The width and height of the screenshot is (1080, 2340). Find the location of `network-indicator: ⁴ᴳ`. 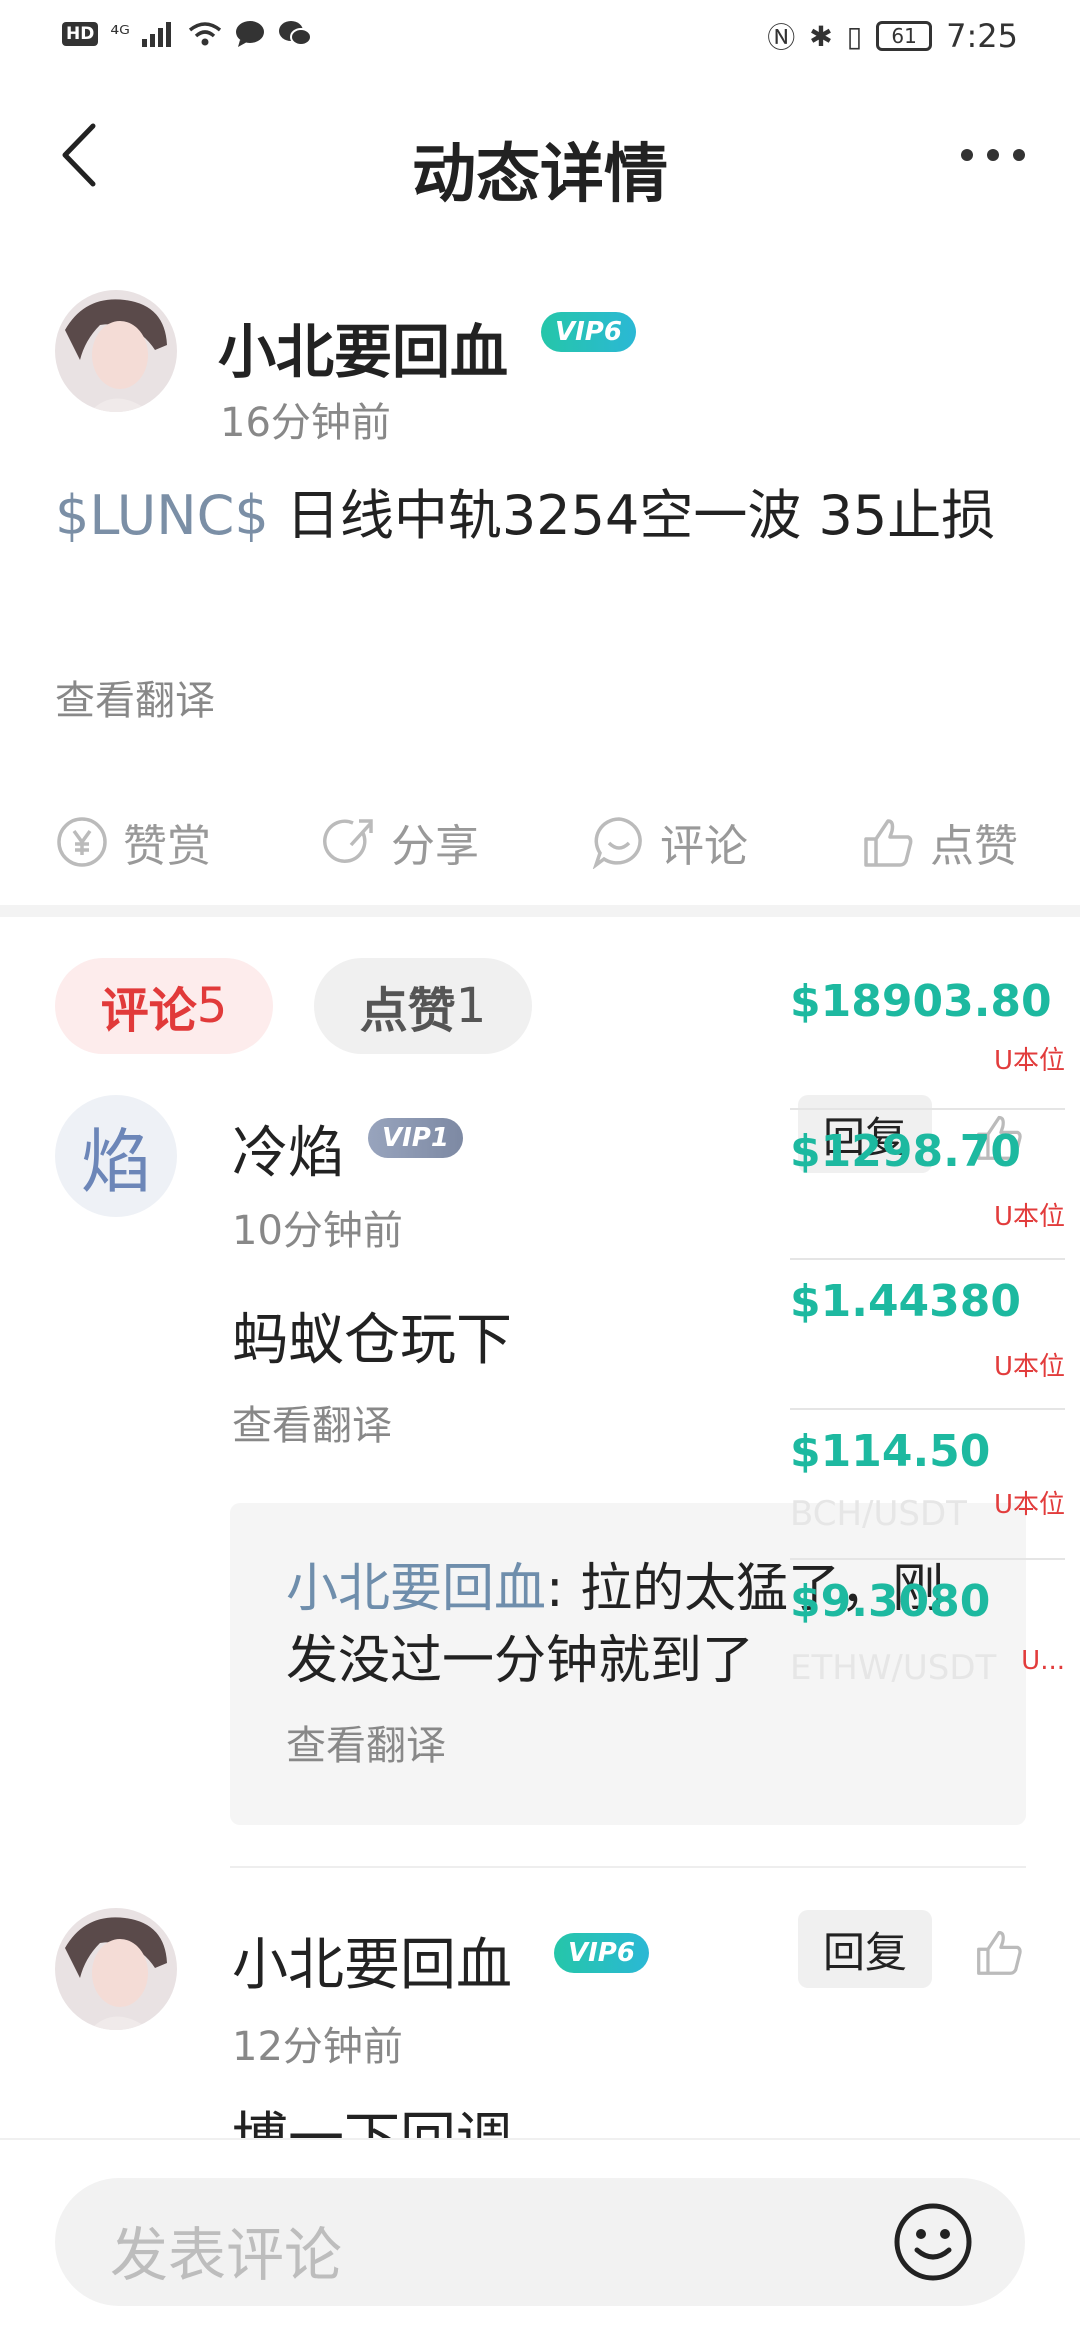

network-indicator: ⁴ᴳ is located at coordinates (120, 34).